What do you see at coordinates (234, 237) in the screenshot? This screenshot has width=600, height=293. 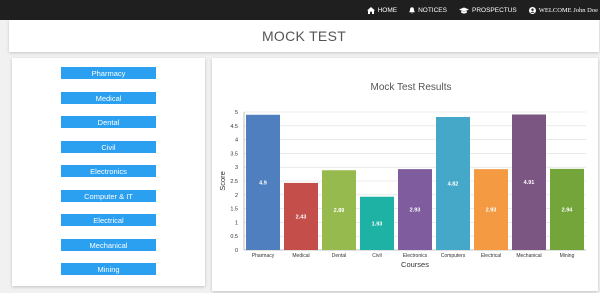 I see `y-tick-label: 0.5` at bounding box center [234, 237].